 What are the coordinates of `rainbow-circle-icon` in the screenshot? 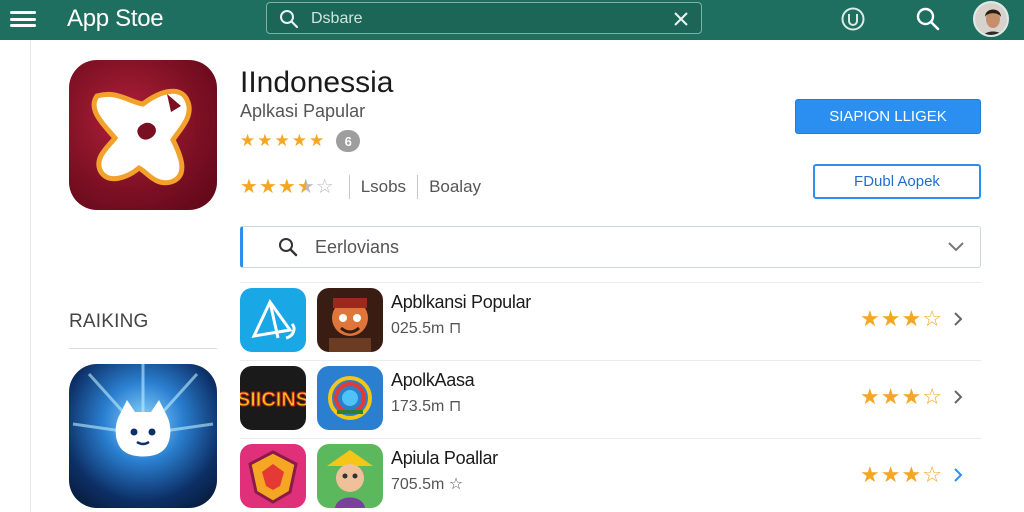 It's located at (350, 398).